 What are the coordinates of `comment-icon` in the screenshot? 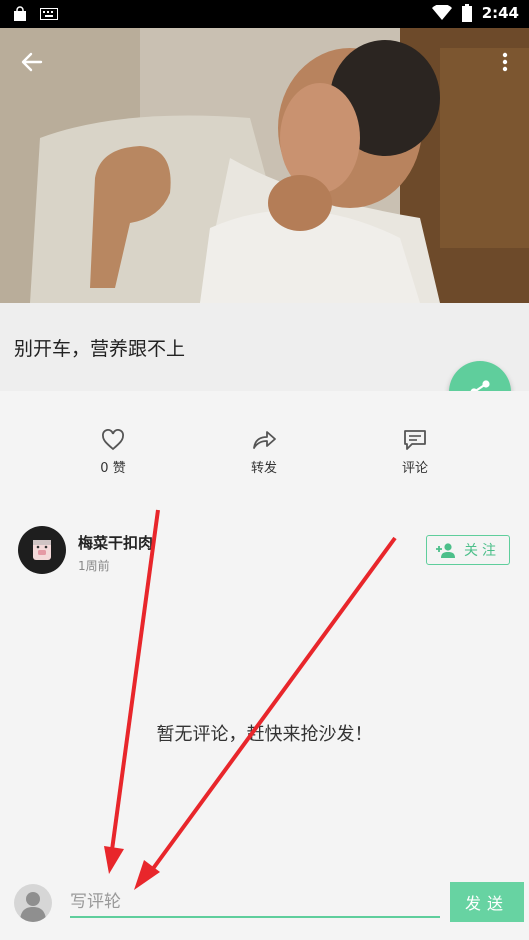 It's located at (415, 440).